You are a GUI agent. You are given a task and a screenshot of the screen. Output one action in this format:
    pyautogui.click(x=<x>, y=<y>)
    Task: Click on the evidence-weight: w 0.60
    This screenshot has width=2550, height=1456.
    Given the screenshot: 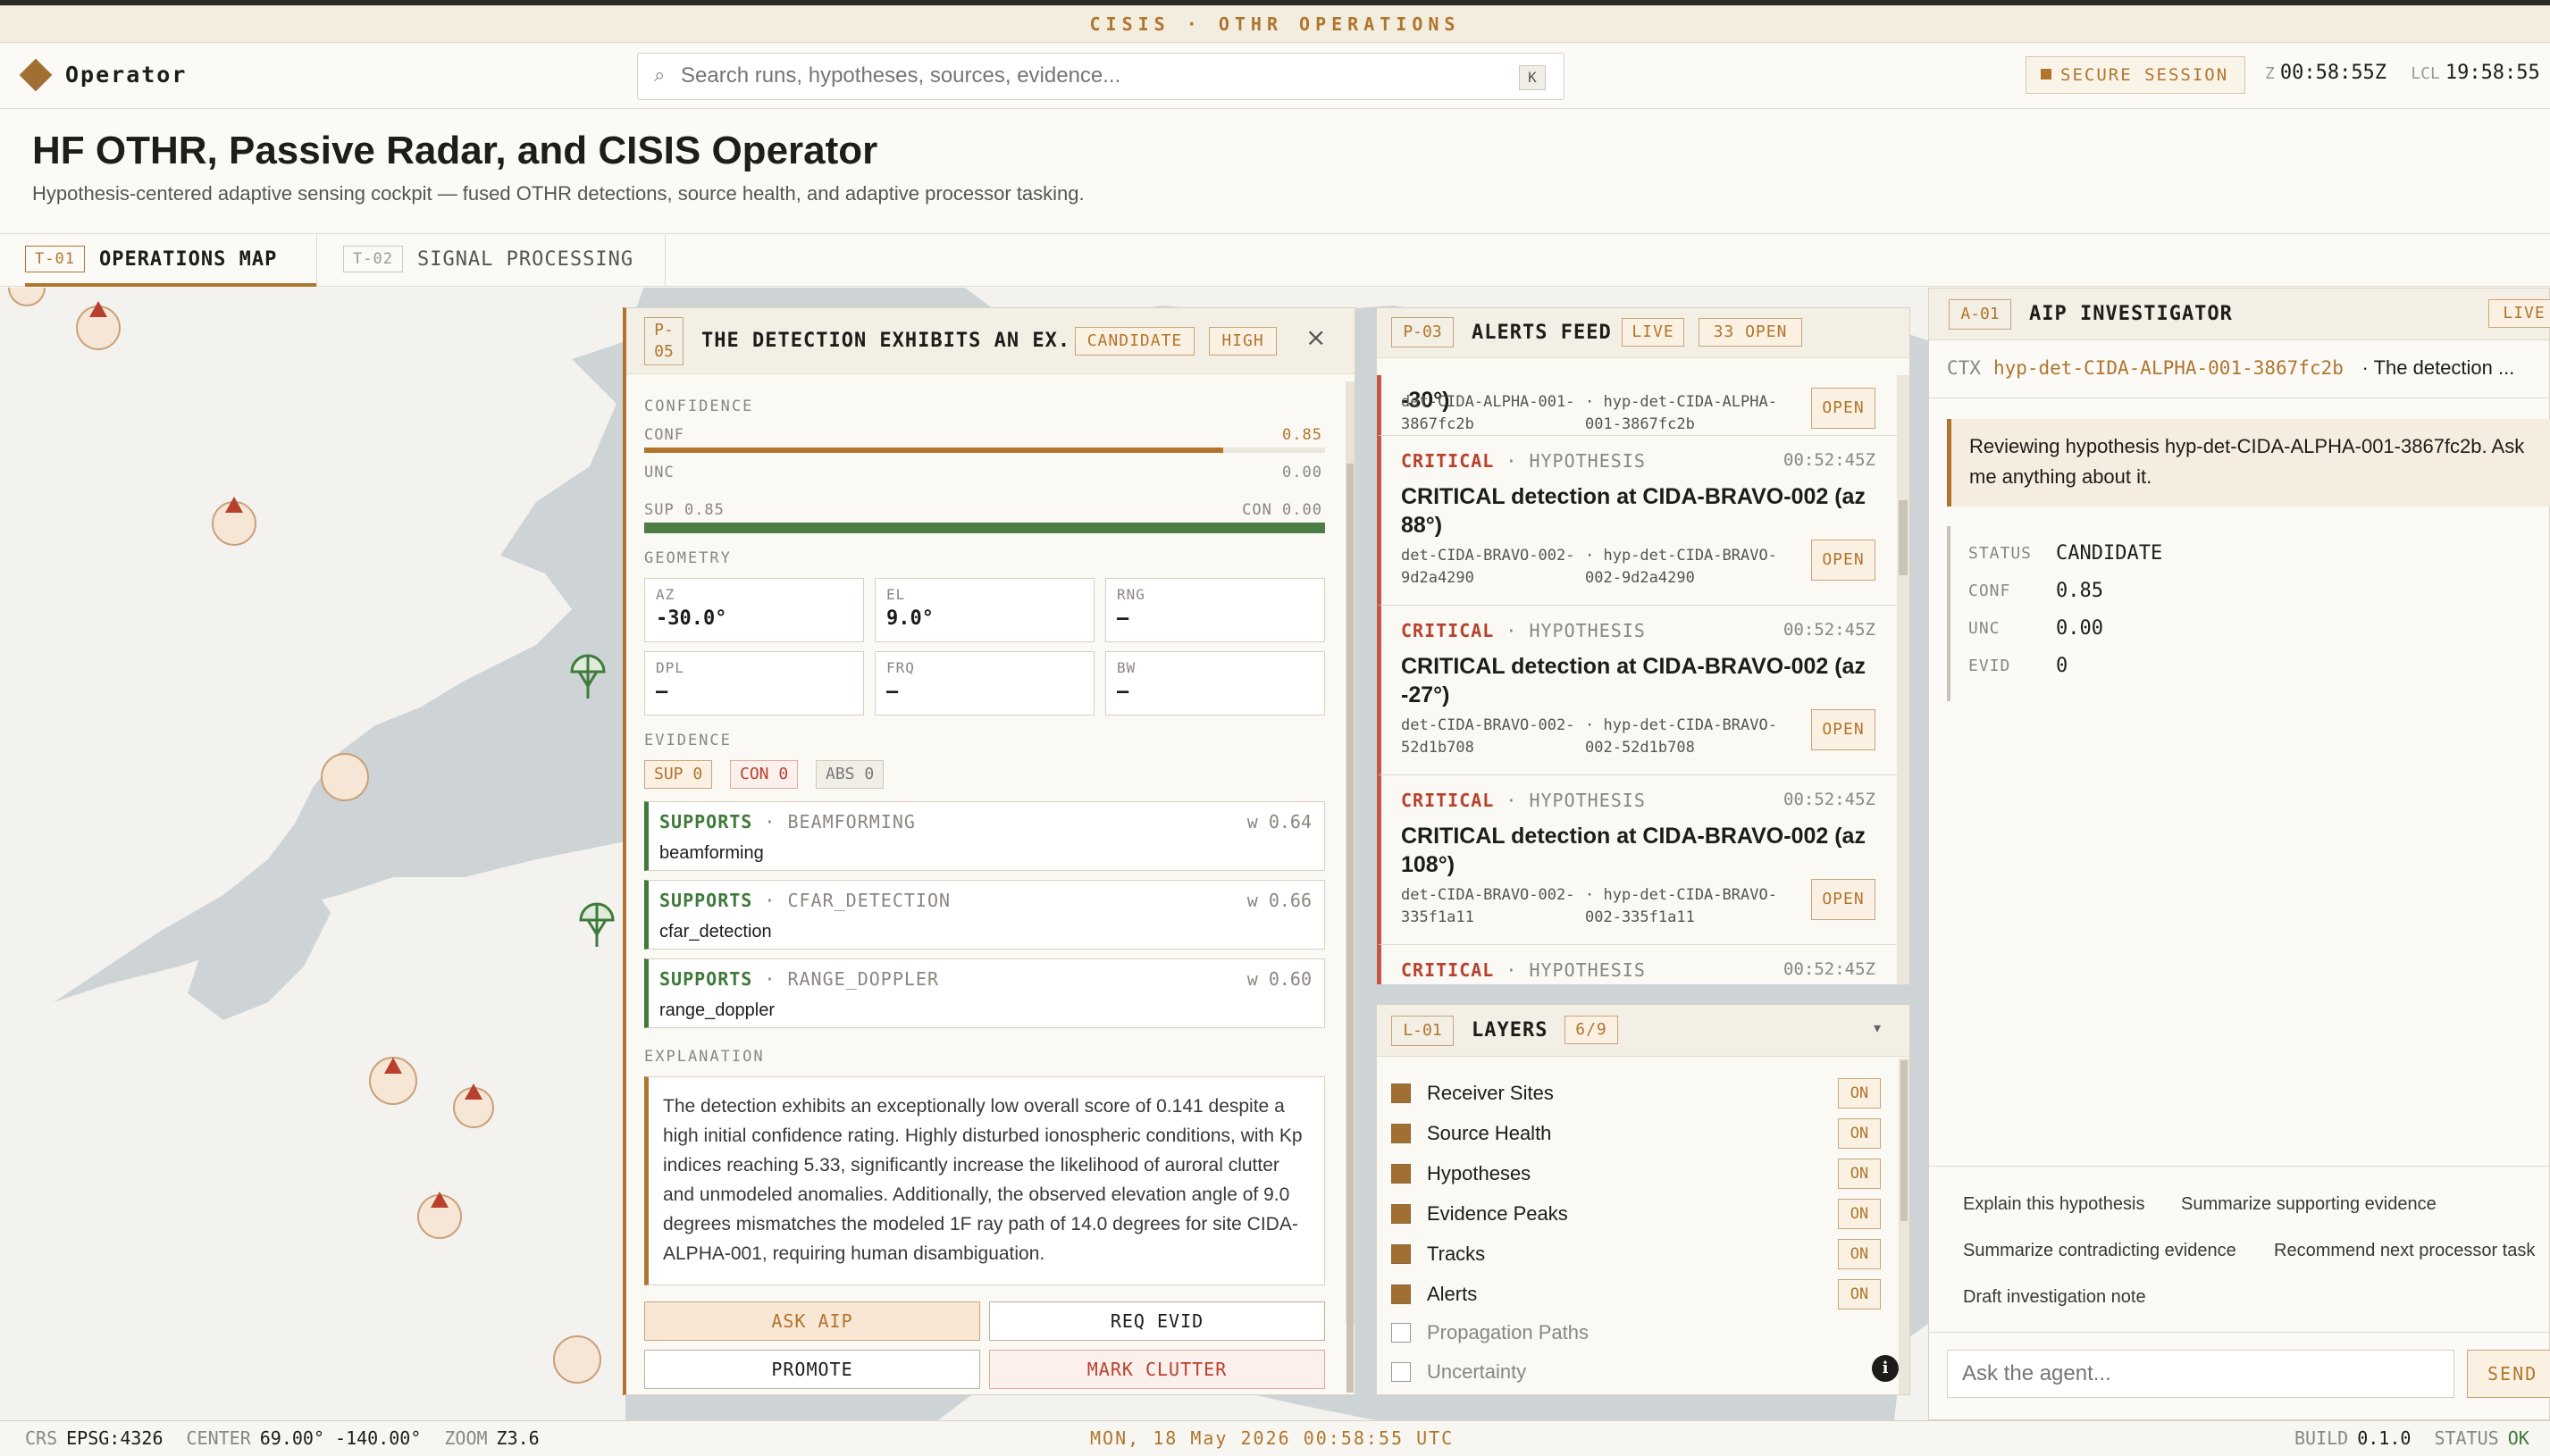 What is the action you would take?
    pyautogui.click(x=1279, y=979)
    